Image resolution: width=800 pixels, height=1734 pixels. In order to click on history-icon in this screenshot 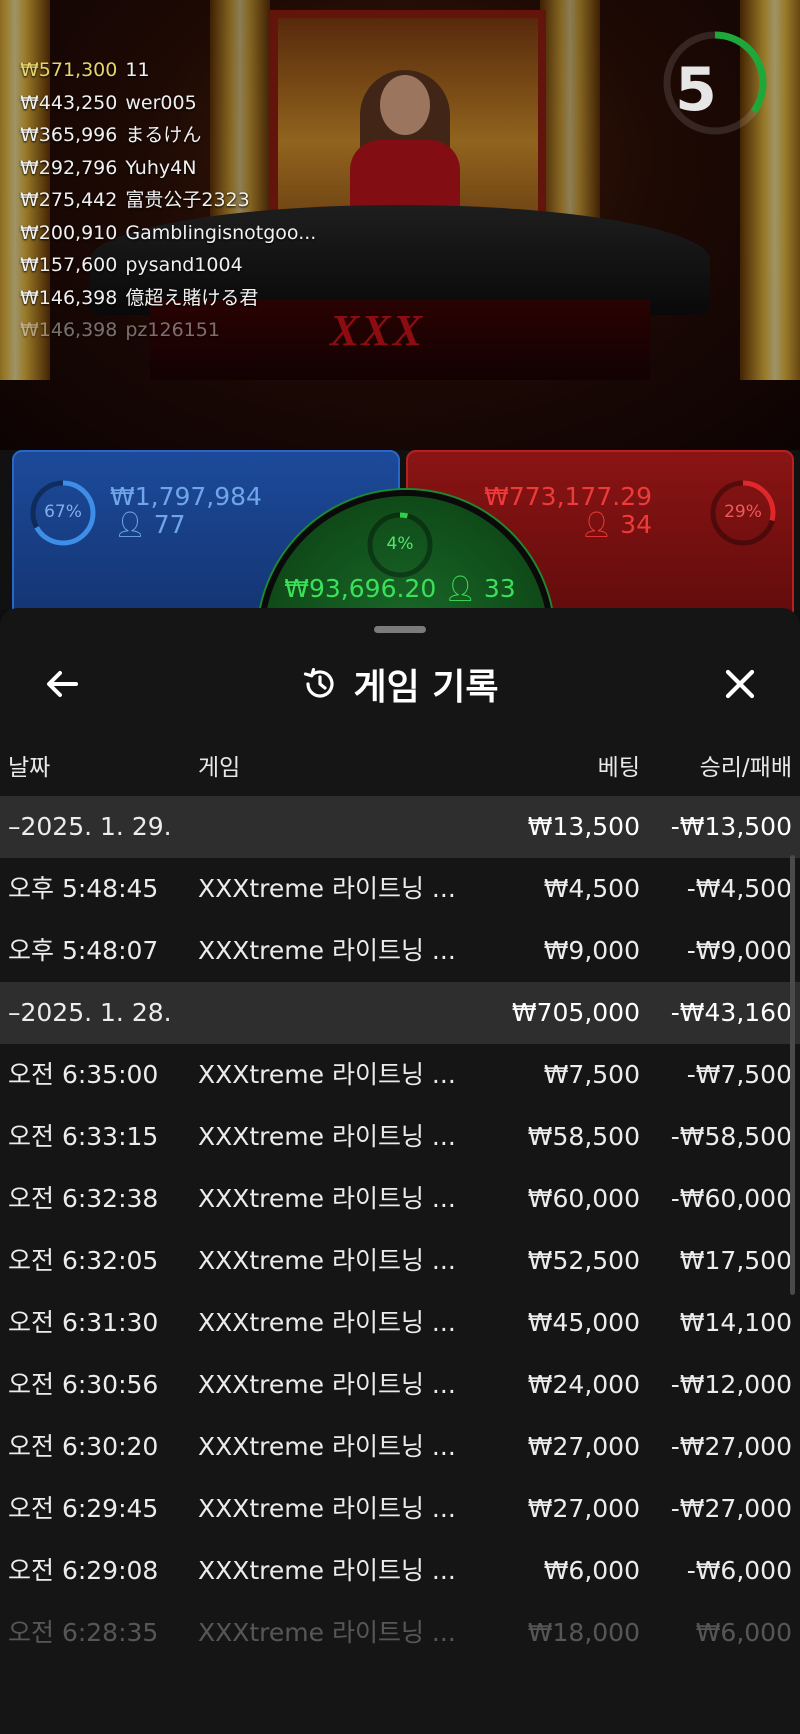, I will do `click(319, 683)`.